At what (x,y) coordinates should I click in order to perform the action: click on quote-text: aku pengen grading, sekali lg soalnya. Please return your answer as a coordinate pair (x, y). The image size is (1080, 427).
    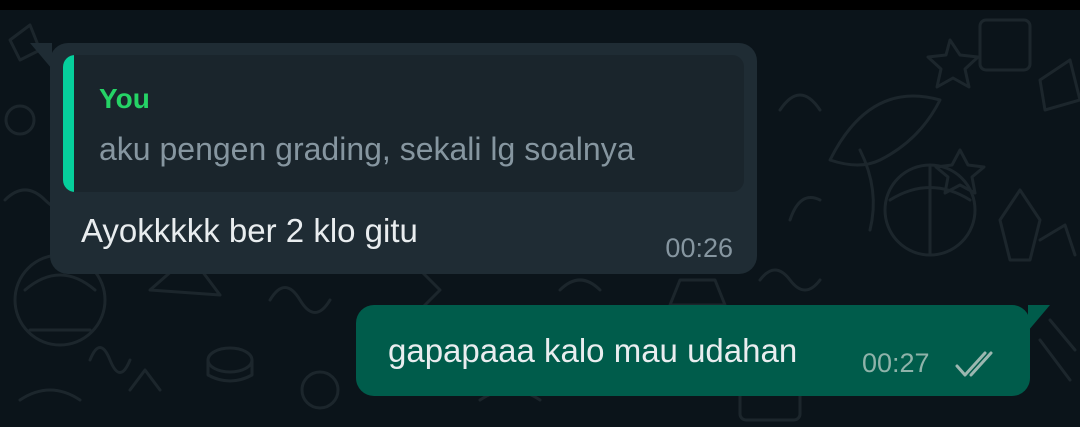
    Looking at the image, I should click on (367, 149).